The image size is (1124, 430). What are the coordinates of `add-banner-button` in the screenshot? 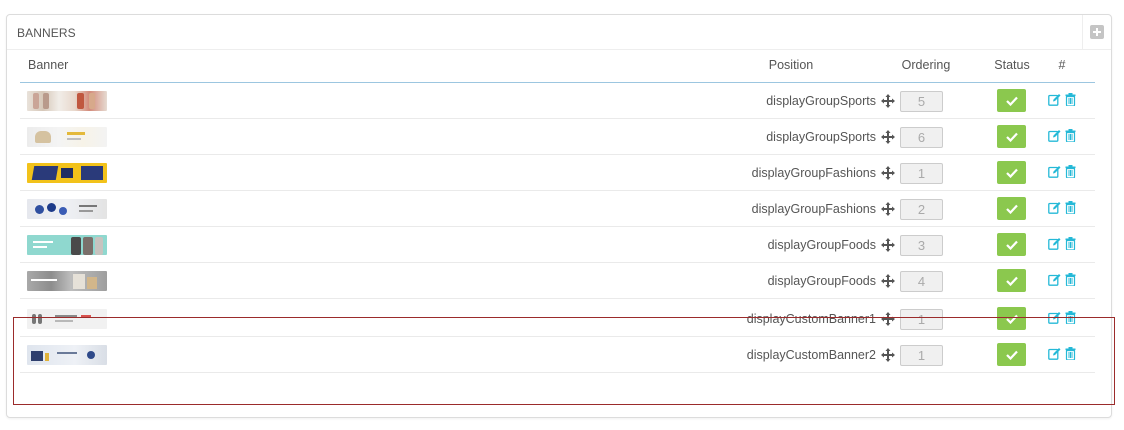 It's located at (1096, 32).